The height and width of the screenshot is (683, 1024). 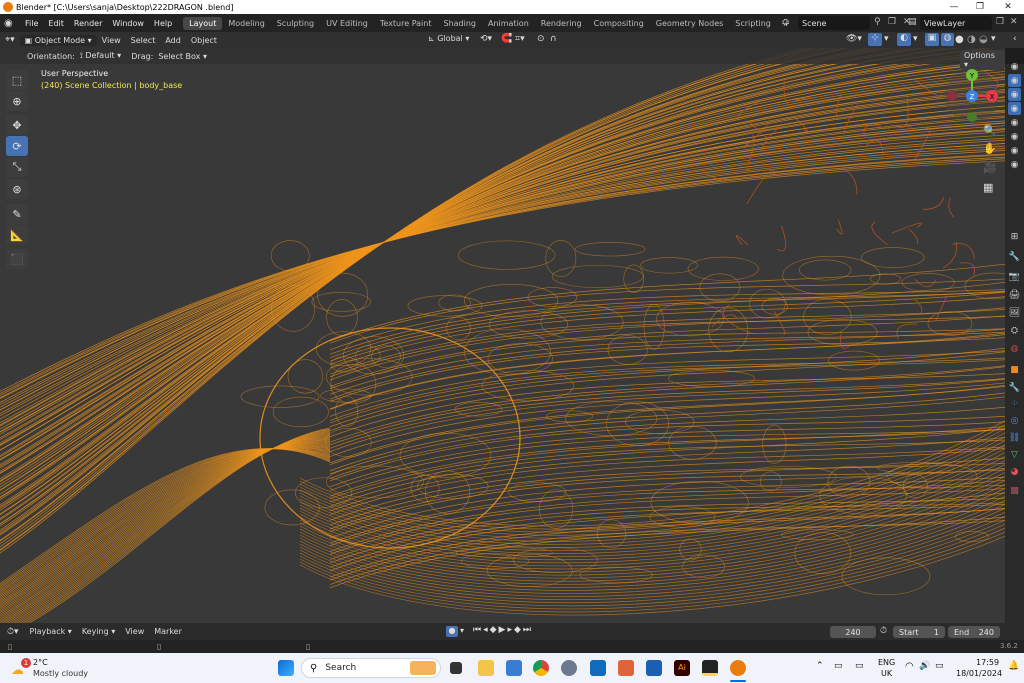 What do you see at coordinates (886, 39) in the screenshot?
I see `gizmo-dropdown-icon: ▾` at bounding box center [886, 39].